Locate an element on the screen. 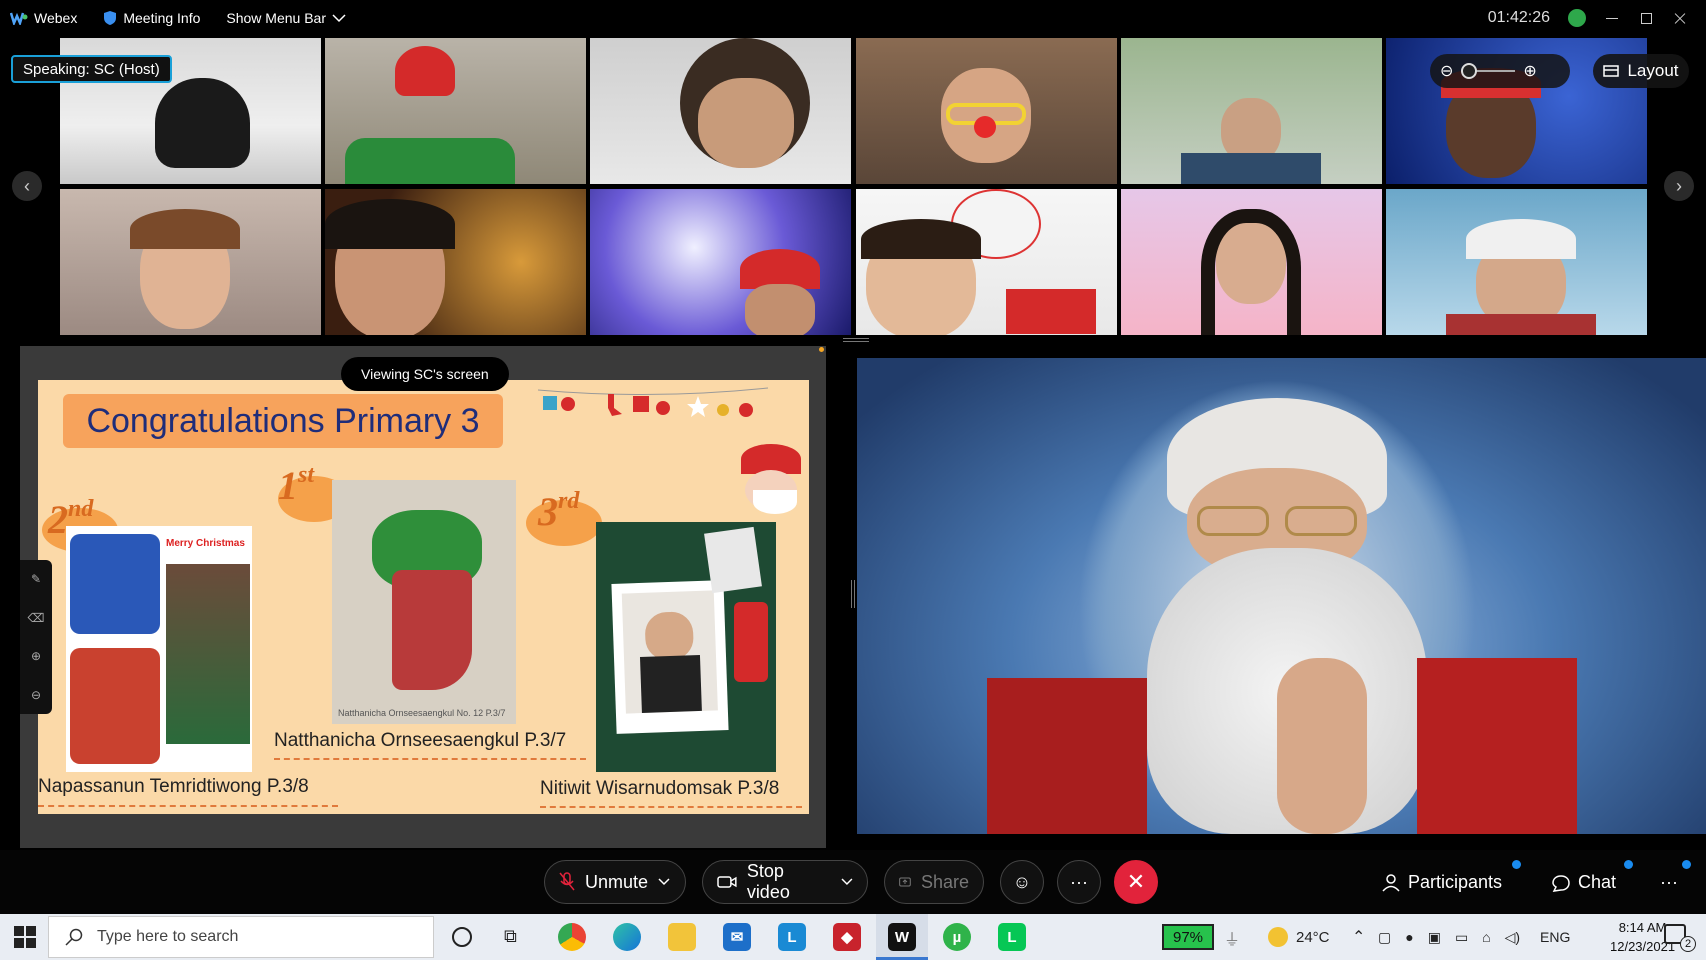 The height and width of the screenshot is (960, 1706). edge-icon is located at coordinates (627, 937).